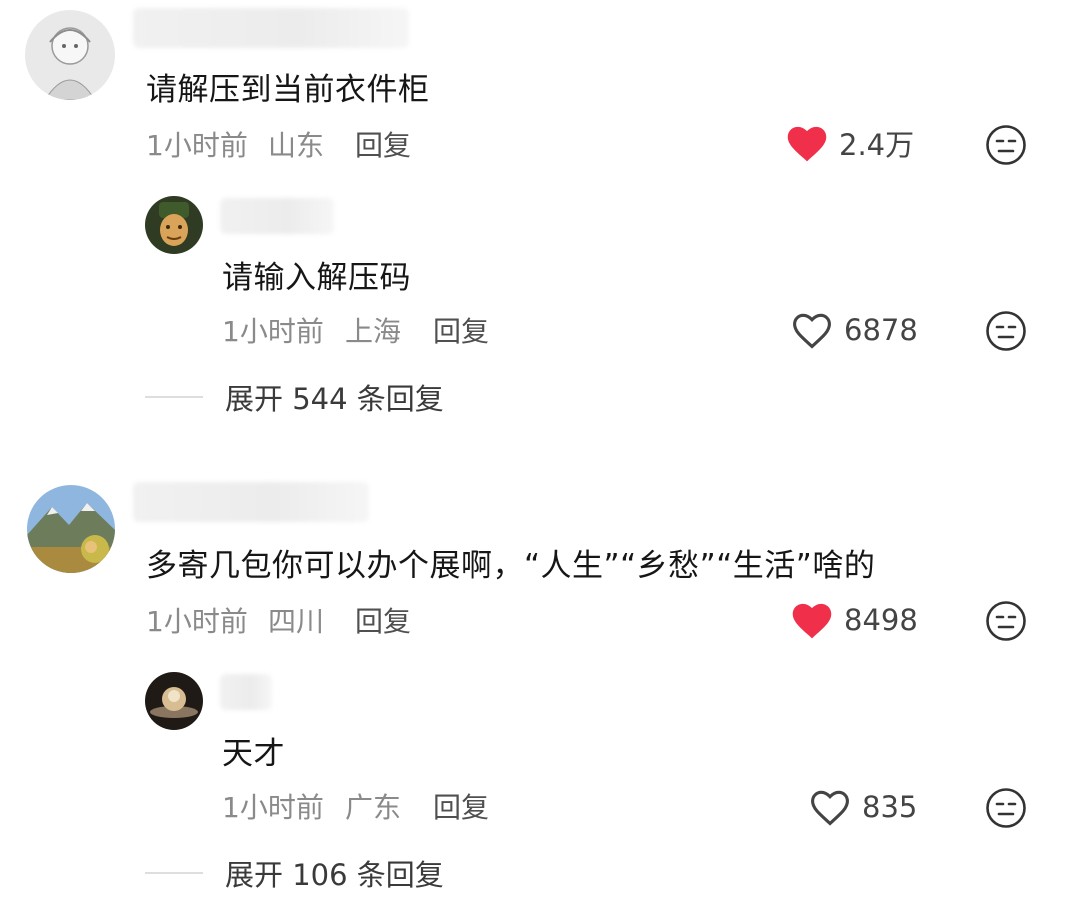 This screenshot has height=906, width=1068. I want to click on like-button: 835, so click(862, 807).